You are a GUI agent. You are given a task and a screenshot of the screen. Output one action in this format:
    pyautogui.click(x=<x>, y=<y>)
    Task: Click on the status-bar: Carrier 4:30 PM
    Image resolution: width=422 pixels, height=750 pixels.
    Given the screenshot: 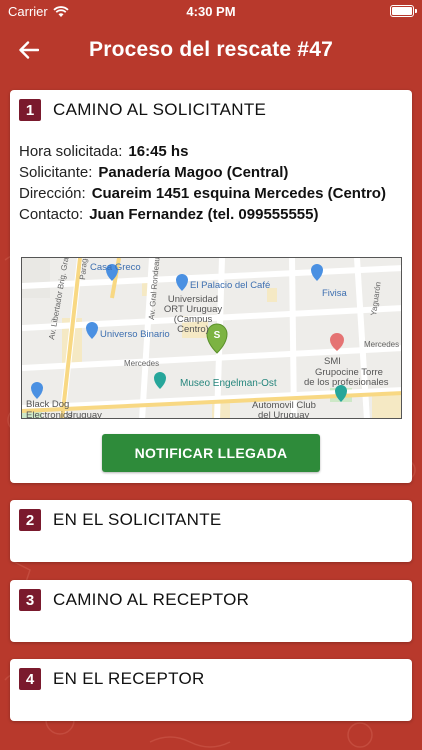 What is the action you would take?
    pyautogui.click(x=211, y=11)
    